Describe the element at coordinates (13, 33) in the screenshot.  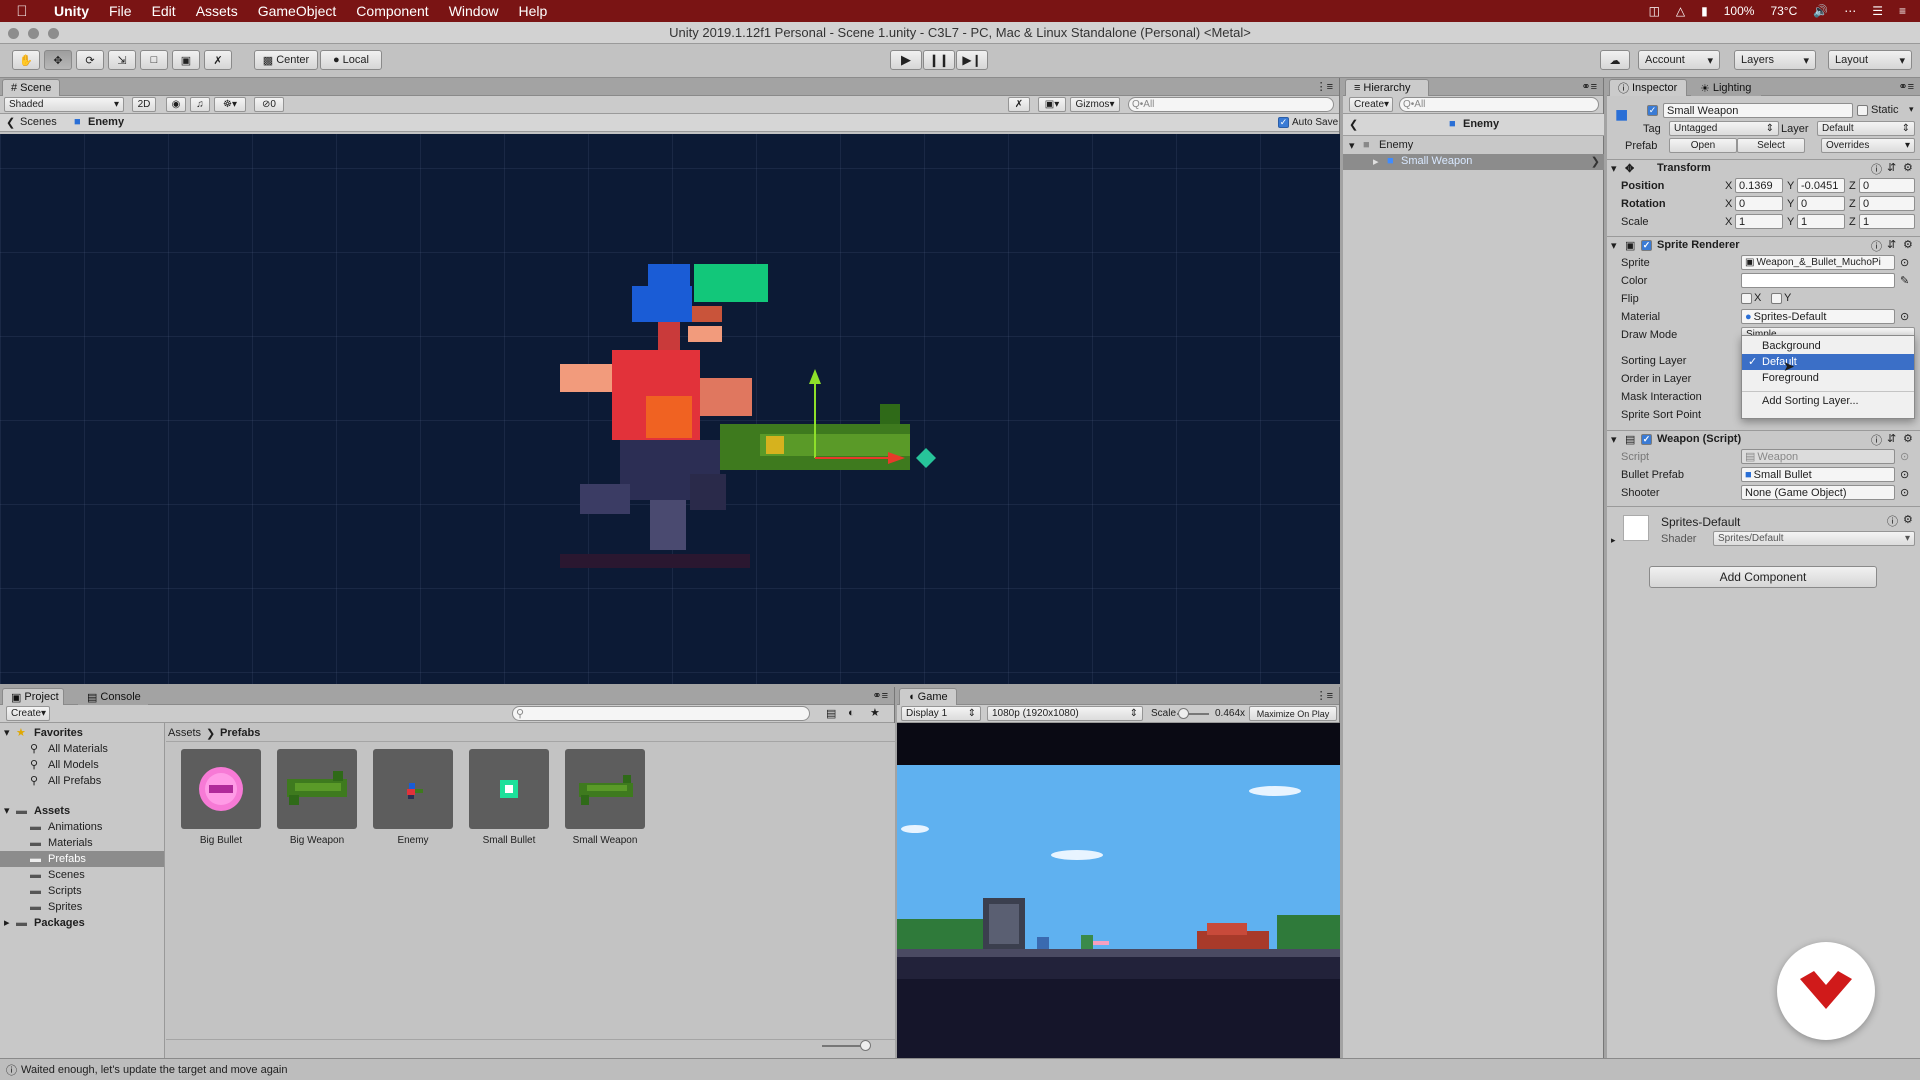
I see `close-window-button` at that location.